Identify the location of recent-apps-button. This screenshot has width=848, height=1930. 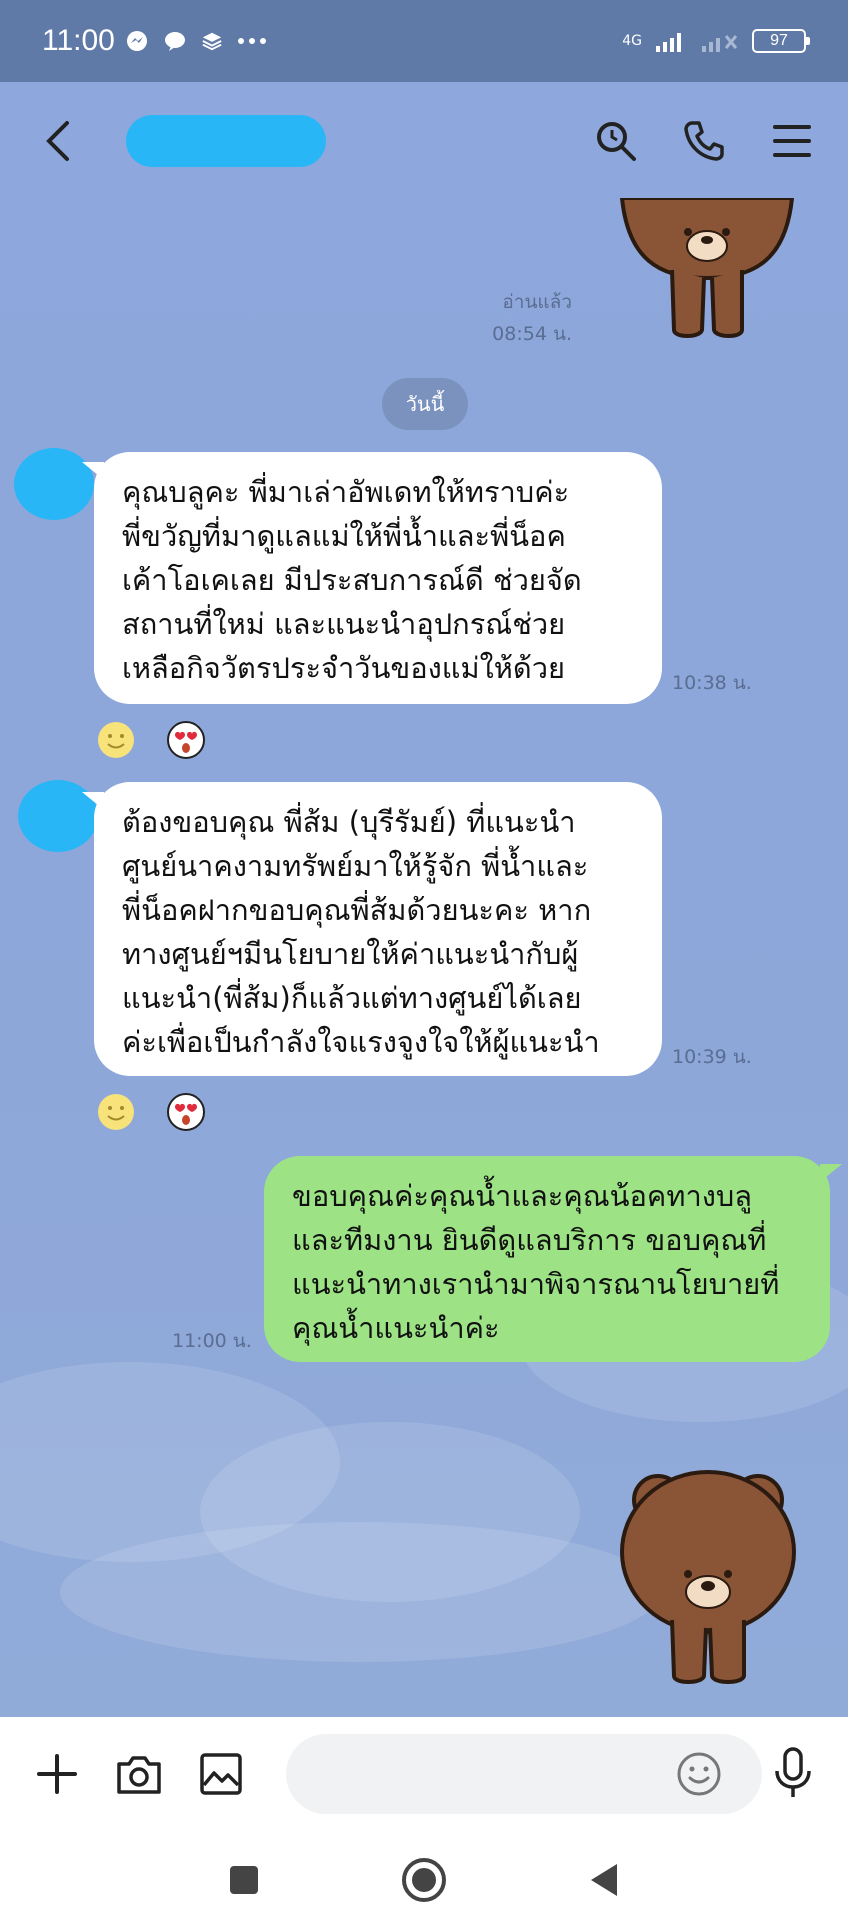
(244, 1880).